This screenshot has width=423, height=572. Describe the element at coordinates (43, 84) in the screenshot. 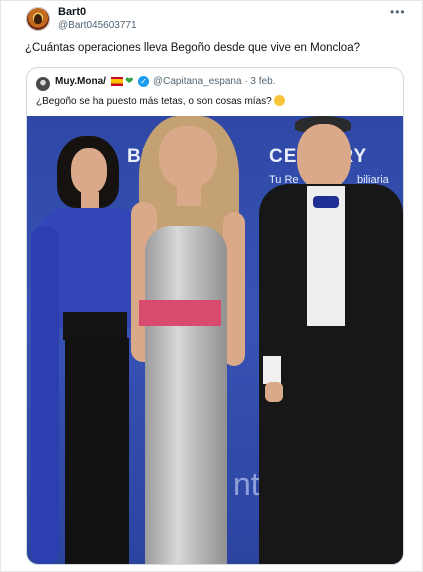

I see `quoted-author-avatar` at that location.